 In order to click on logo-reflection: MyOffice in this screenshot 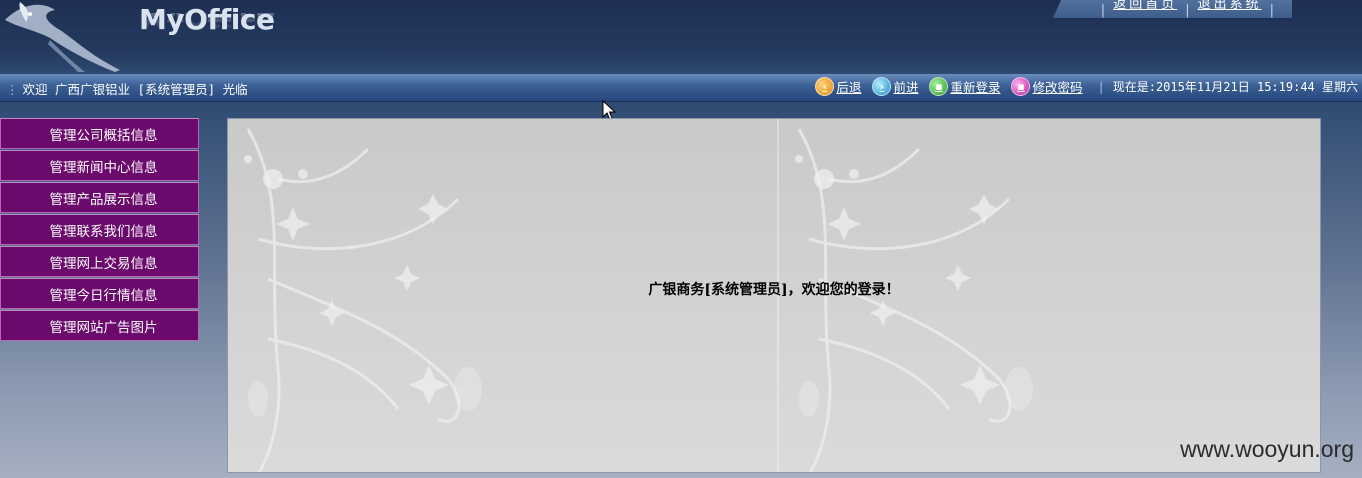, I will do `click(207, 23)`.